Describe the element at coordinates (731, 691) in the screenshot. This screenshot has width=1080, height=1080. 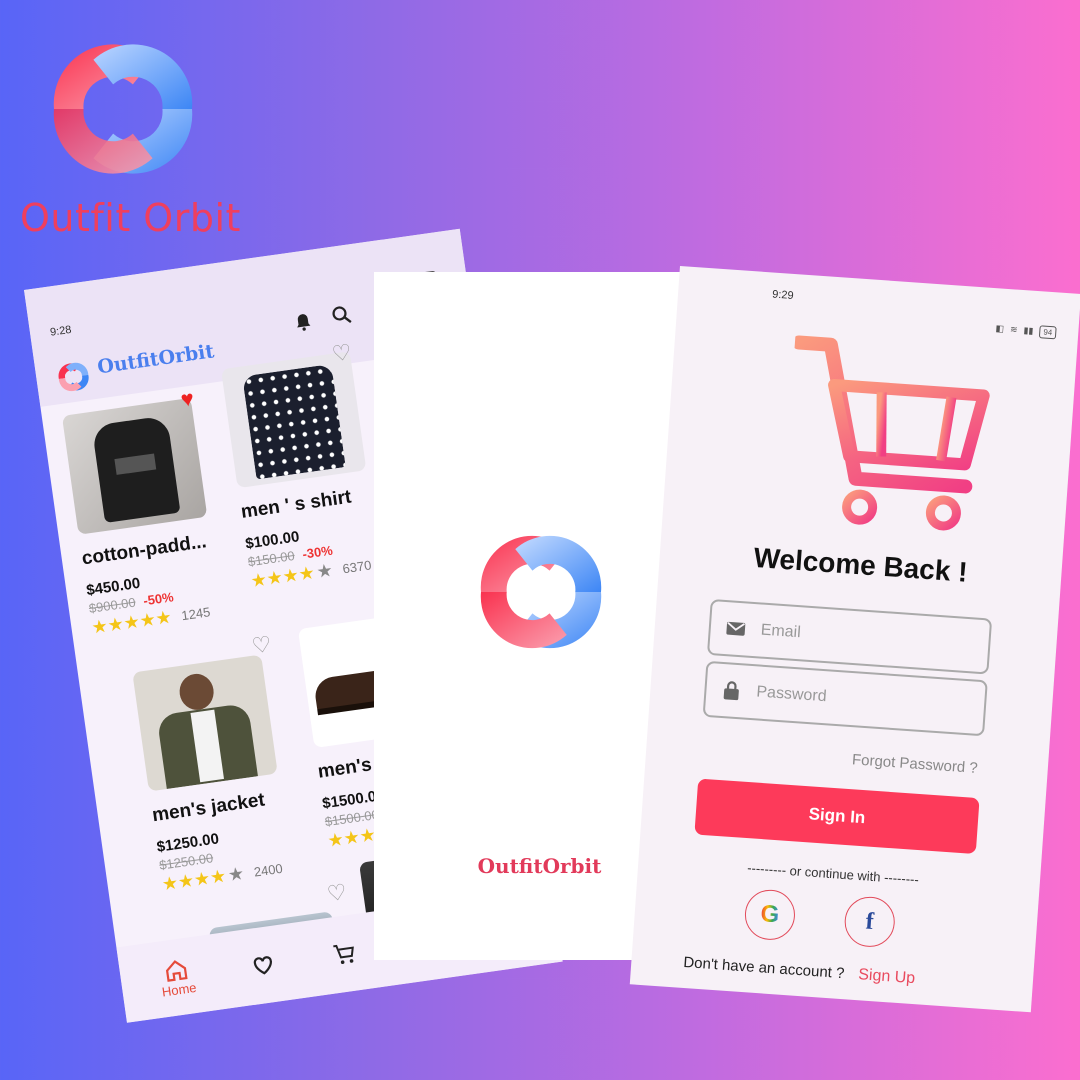
I see `lock-icon` at that location.